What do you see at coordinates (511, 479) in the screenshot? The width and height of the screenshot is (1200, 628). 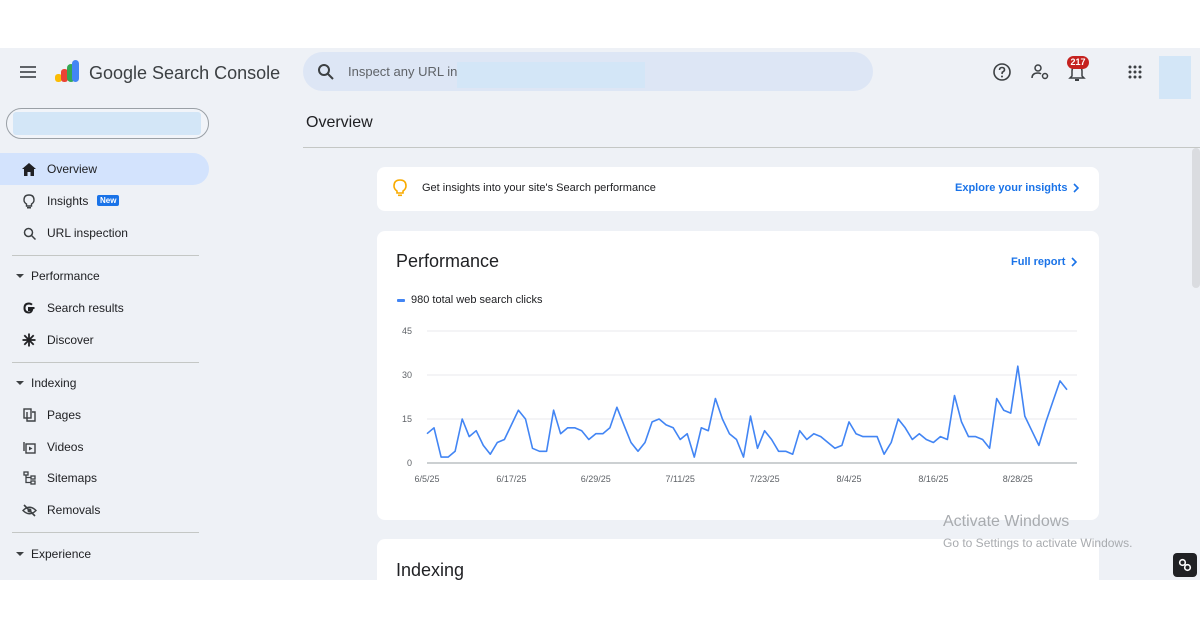 I see `x-tick-label: 6/17/25` at bounding box center [511, 479].